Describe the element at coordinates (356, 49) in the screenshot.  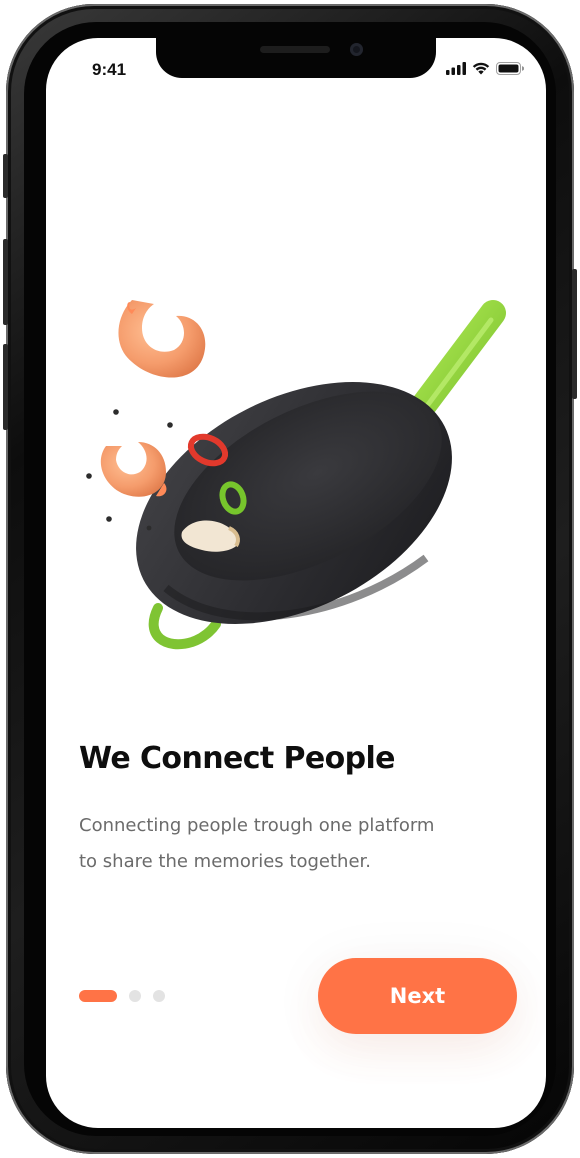
I see `front-camera` at that location.